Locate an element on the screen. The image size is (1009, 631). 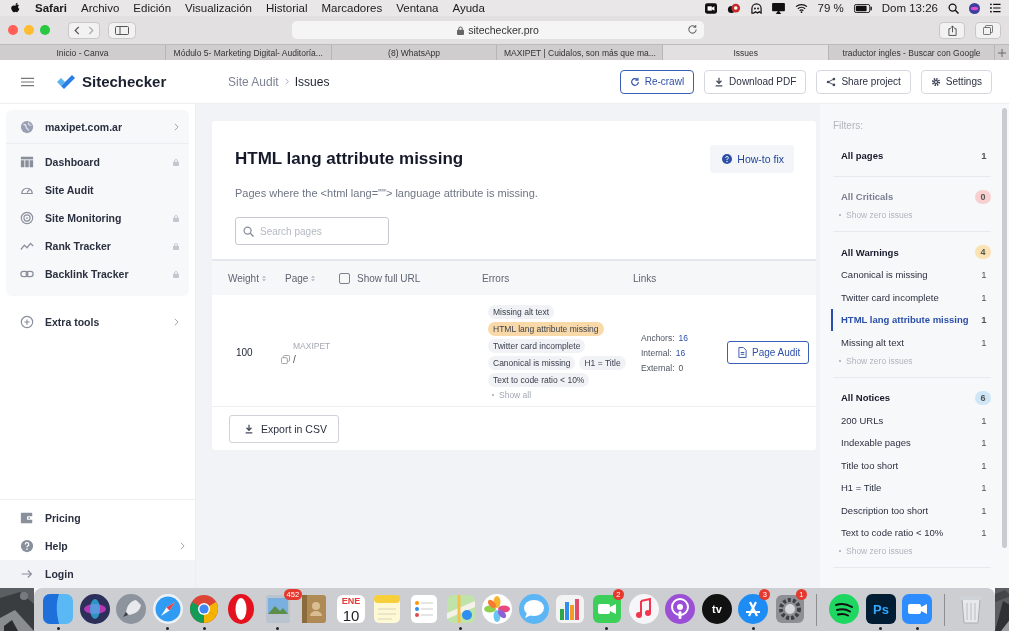
browser-tab: Issues is located at coordinates (746, 52).